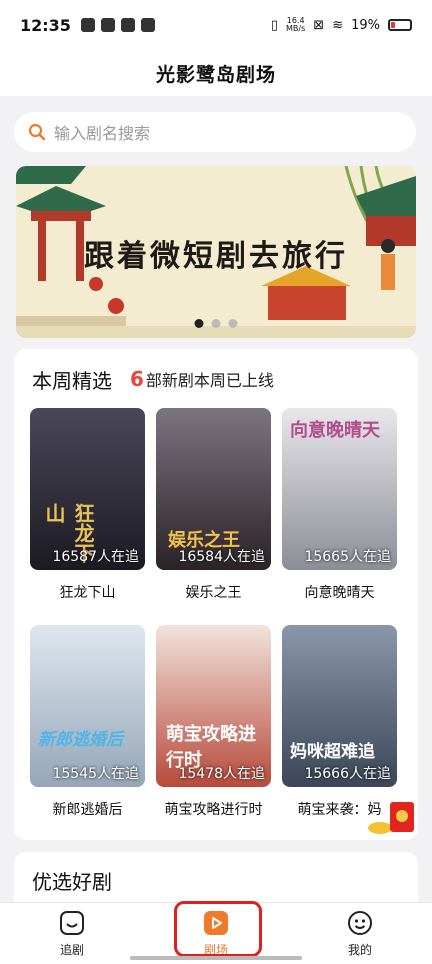  Describe the element at coordinates (335, 430) in the screenshot. I see `poster-title: 向意晚晴天` at that location.